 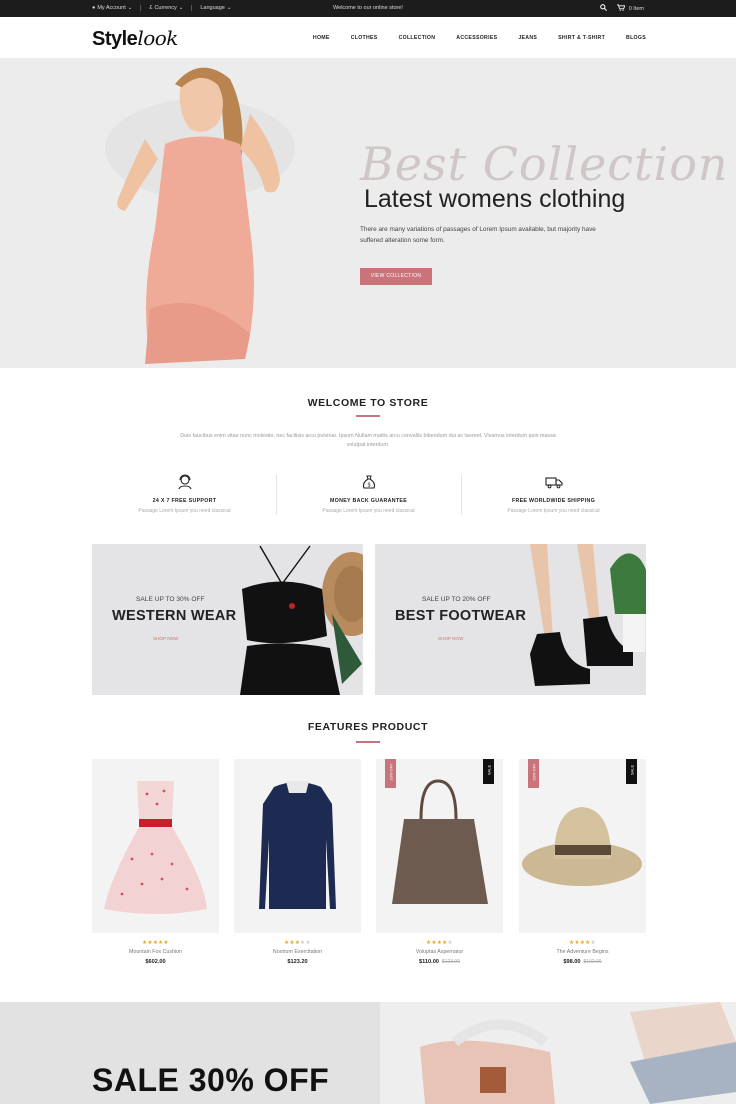 I want to click on discount-tag: 20% OFF, so click(x=533, y=773).